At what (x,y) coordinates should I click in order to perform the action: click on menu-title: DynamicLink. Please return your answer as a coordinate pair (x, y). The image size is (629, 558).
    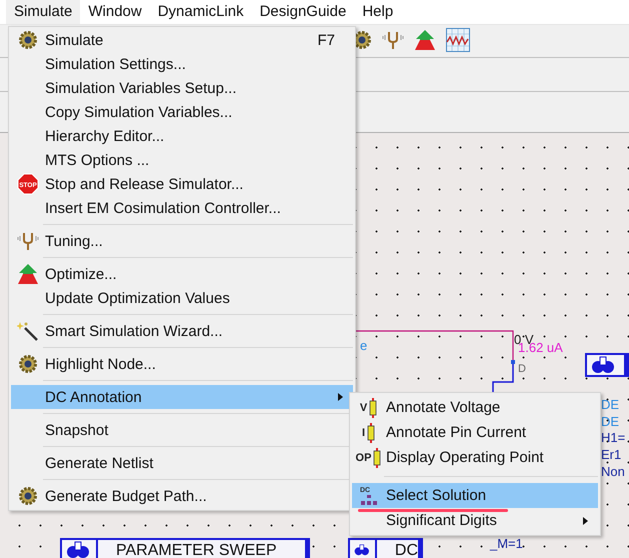
    Looking at the image, I should click on (201, 12).